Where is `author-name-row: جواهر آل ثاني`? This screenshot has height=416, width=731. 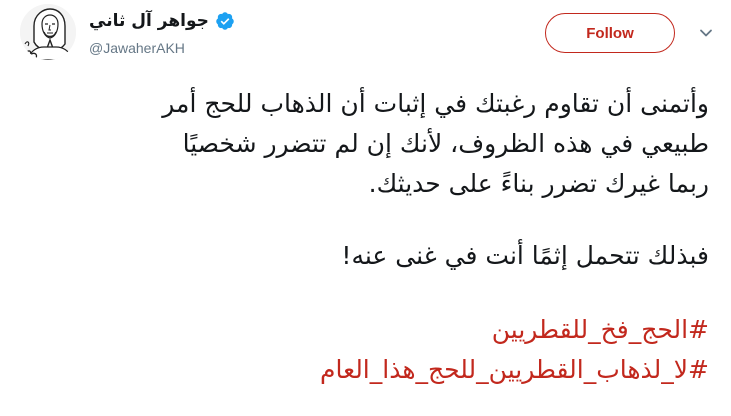
author-name-row: جواهر آل ثاني is located at coordinates (162, 21).